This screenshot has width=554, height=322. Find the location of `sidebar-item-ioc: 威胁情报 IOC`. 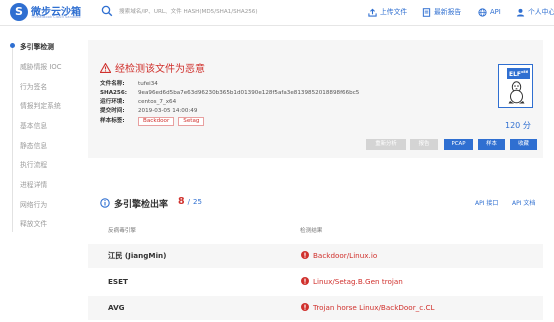

sidebar-item-ioc: 威胁情报 IOC is located at coordinates (40, 66).